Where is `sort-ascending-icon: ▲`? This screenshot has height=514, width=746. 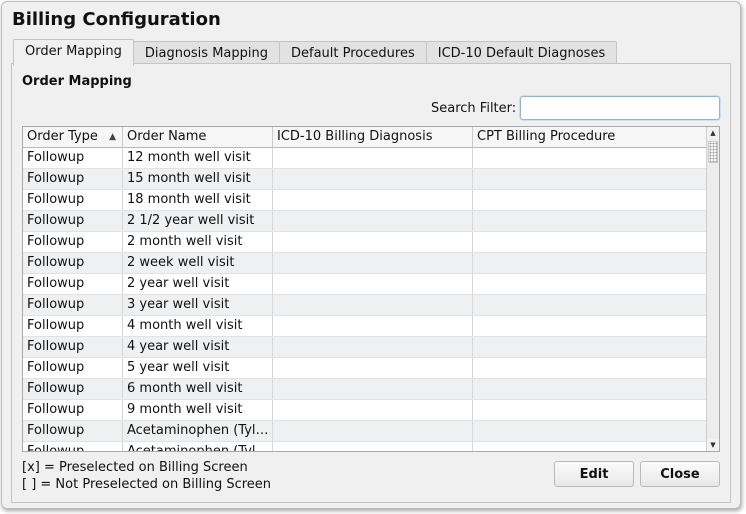
sort-ascending-icon: ▲ is located at coordinates (112, 137).